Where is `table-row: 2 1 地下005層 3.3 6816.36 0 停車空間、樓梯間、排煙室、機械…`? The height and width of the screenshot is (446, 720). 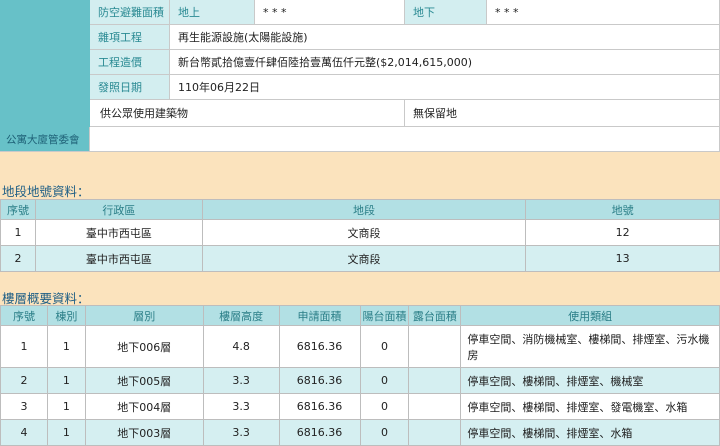
table-row: 2 1 地下005層 3.3 6816.36 0 停車空間、樓梯間、排煙室、機械… is located at coordinates (360, 380).